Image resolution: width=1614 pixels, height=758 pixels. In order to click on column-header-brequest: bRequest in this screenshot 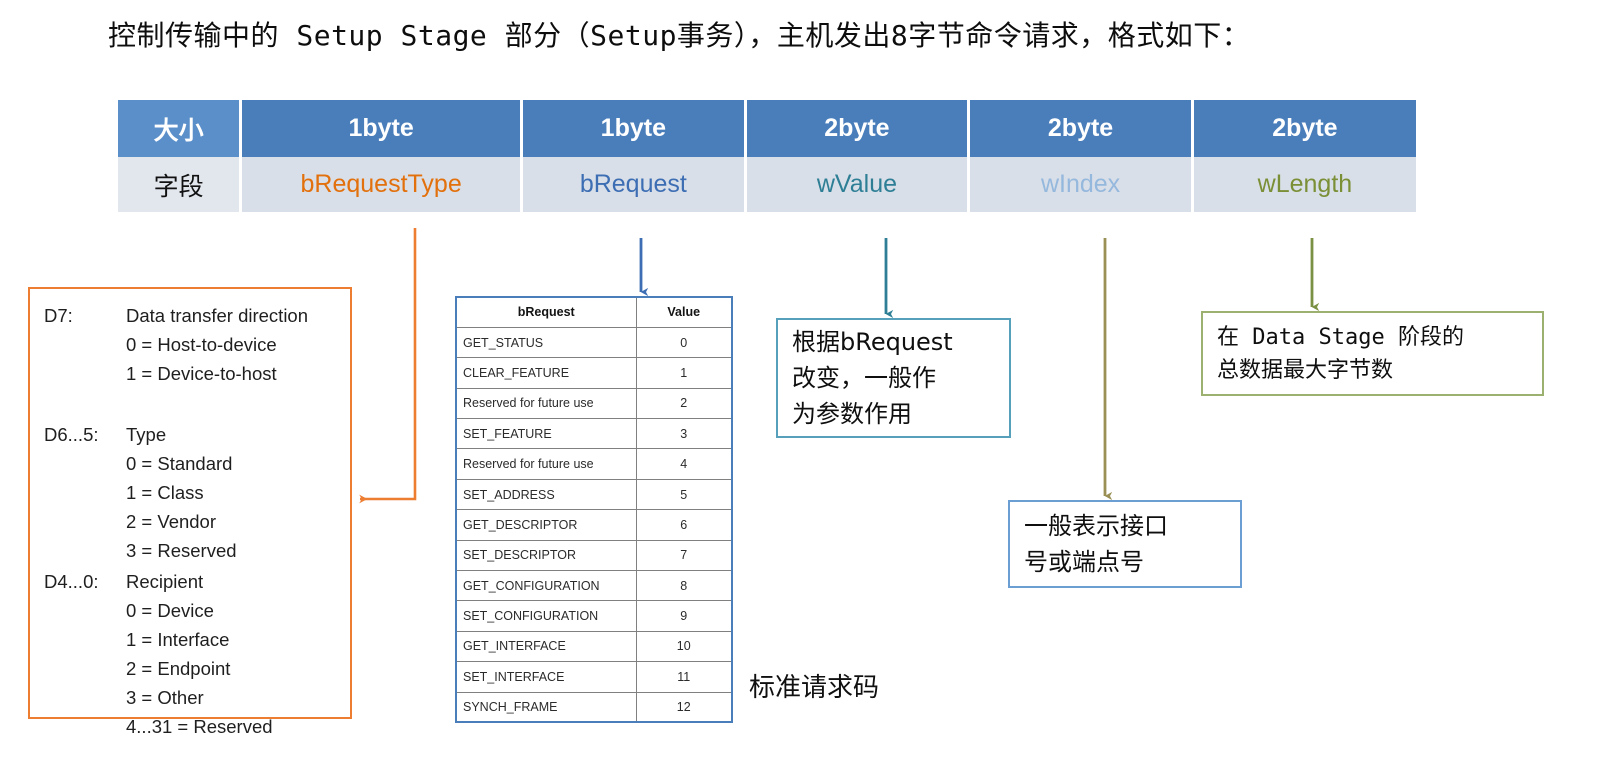, I will do `click(546, 312)`.